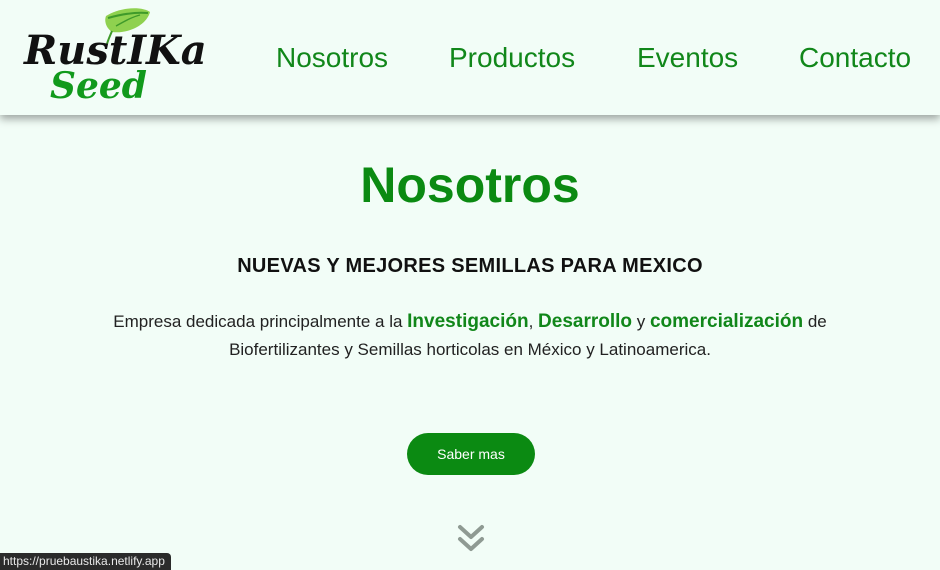  What do you see at coordinates (855, 58) in the screenshot?
I see `nav-link-contacto: Contacto` at bounding box center [855, 58].